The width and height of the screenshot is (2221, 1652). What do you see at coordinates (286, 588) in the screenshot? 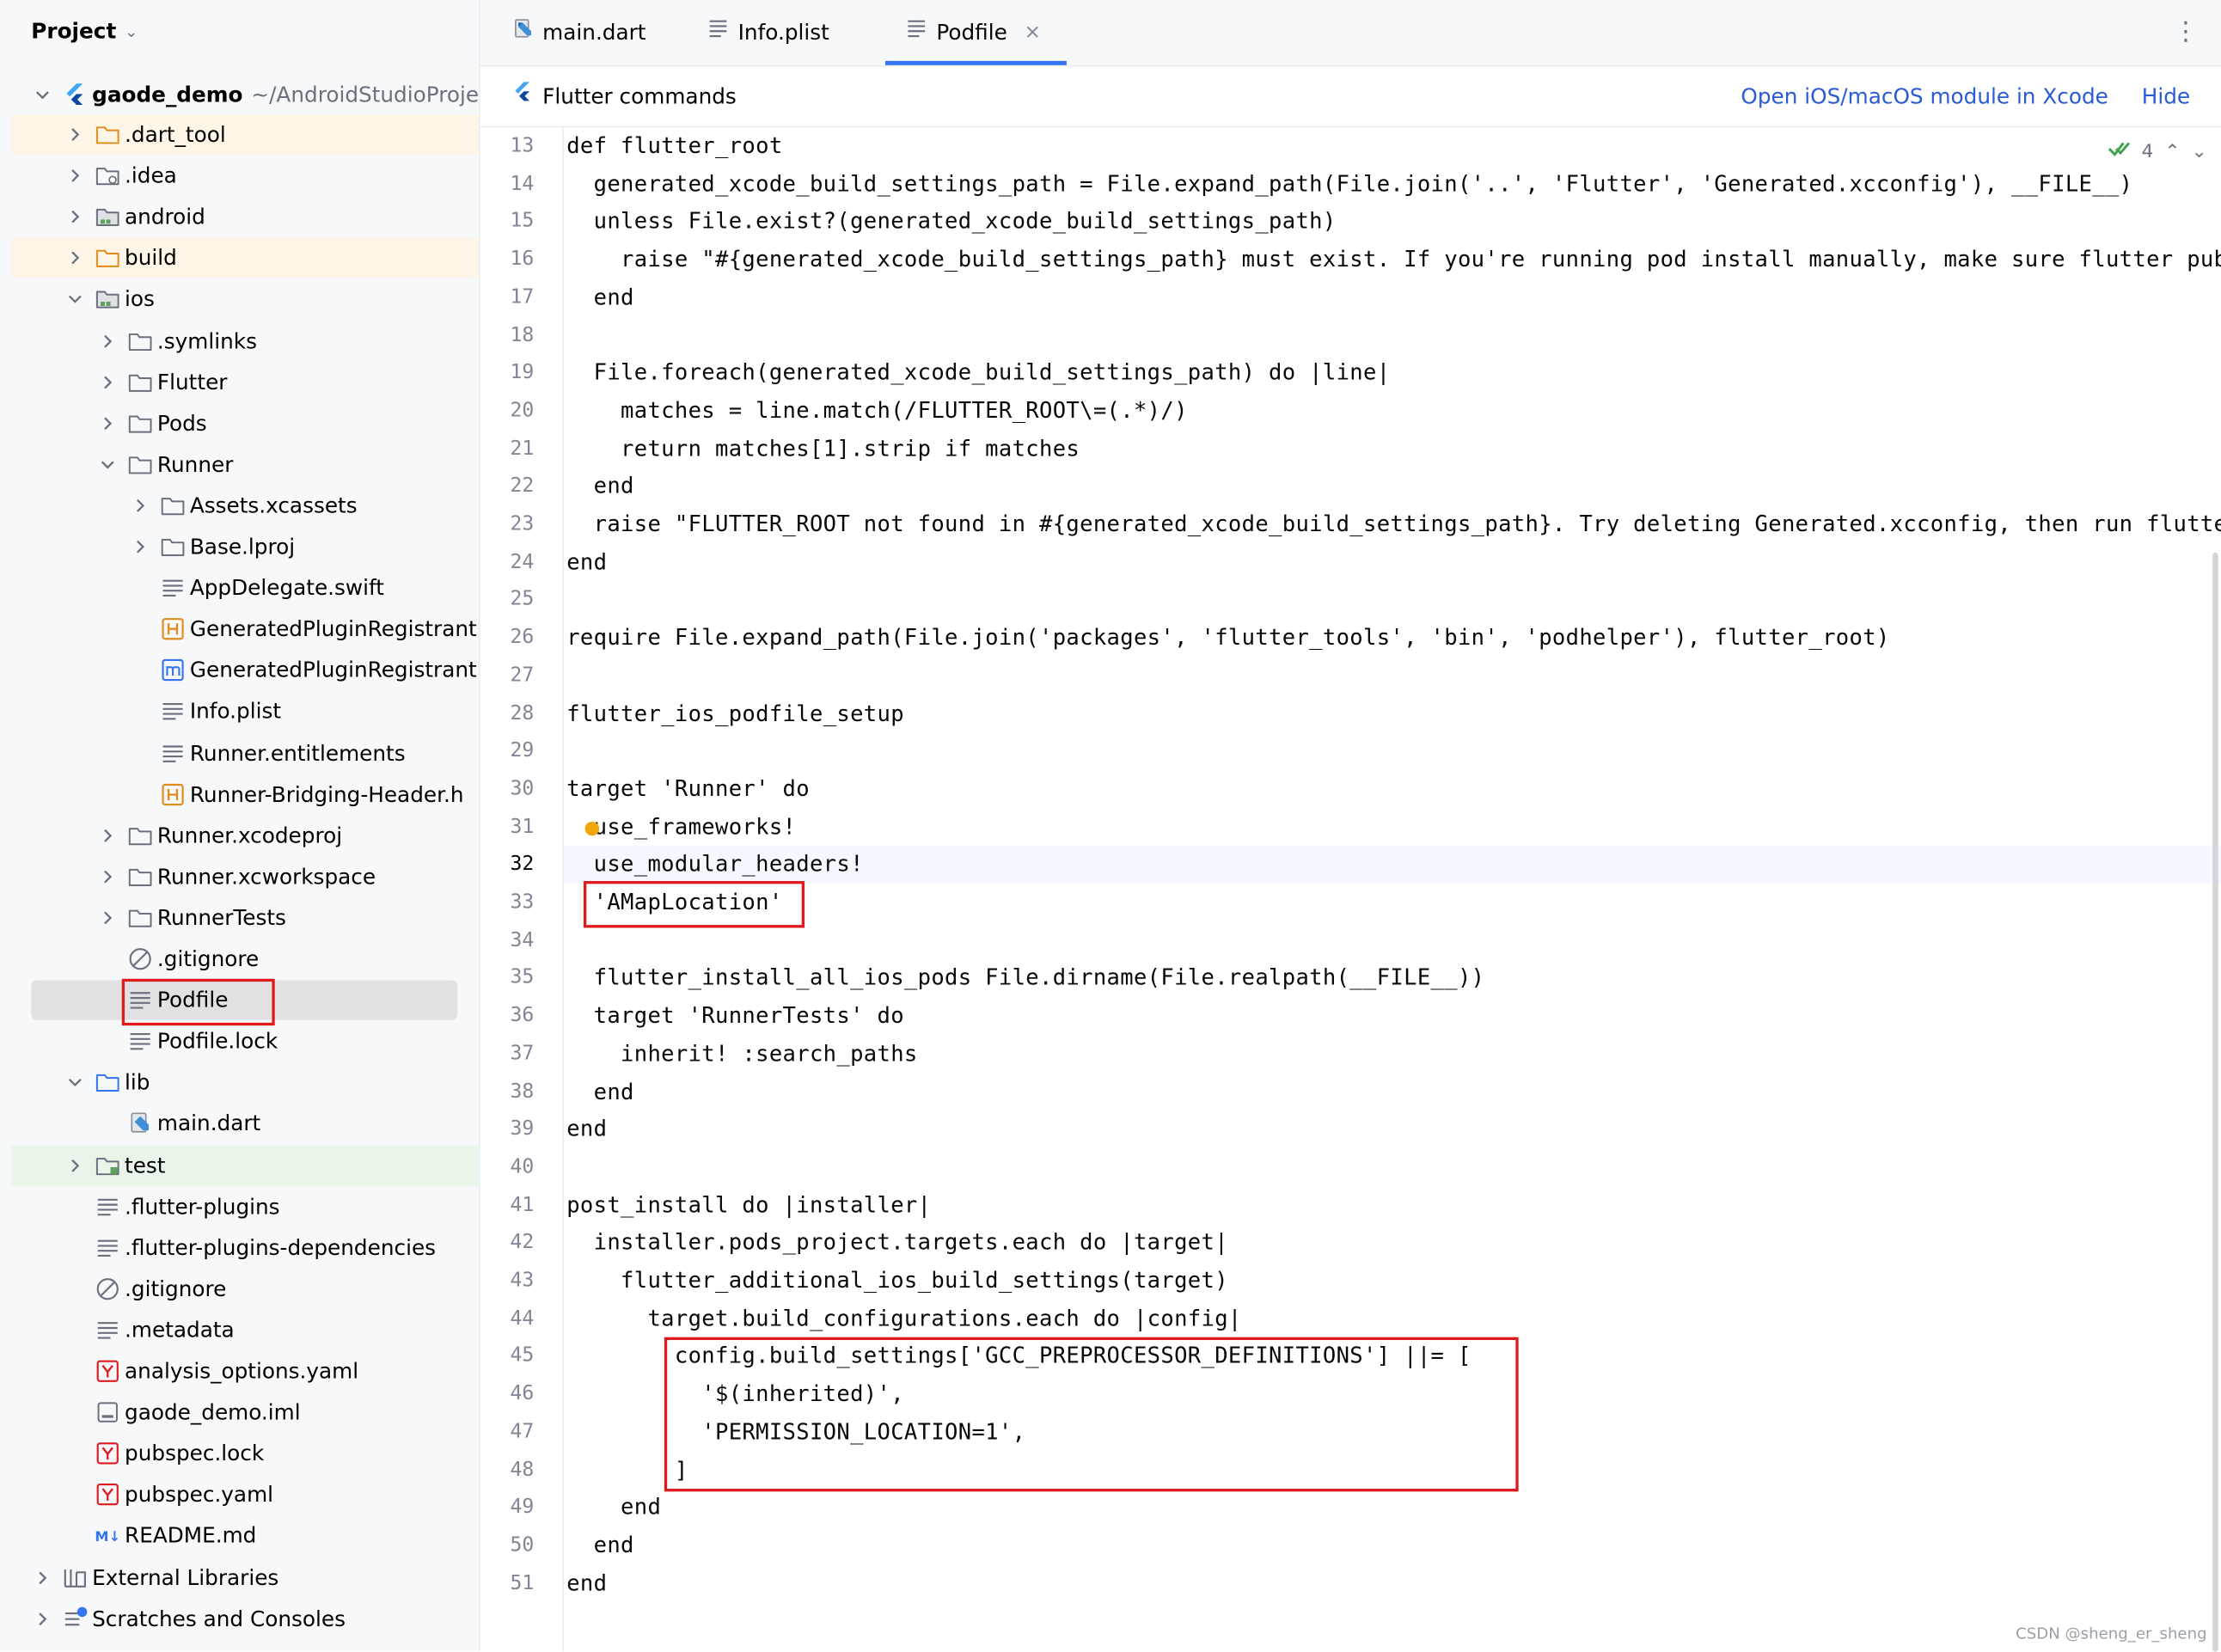
I see `tree-item-label: AppDelegate.swift` at bounding box center [286, 588].